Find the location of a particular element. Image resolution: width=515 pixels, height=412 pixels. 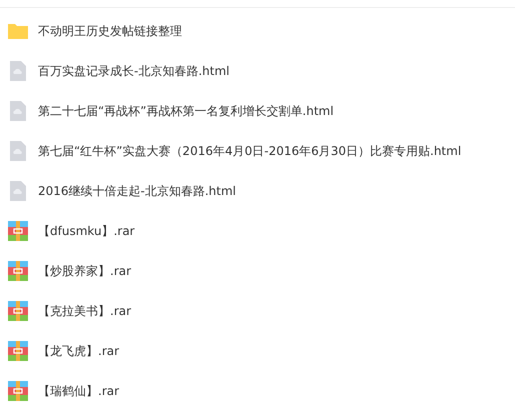

file-name: 2016继续十倍走起-北京知春路.html is located at coordinates (137, 191).